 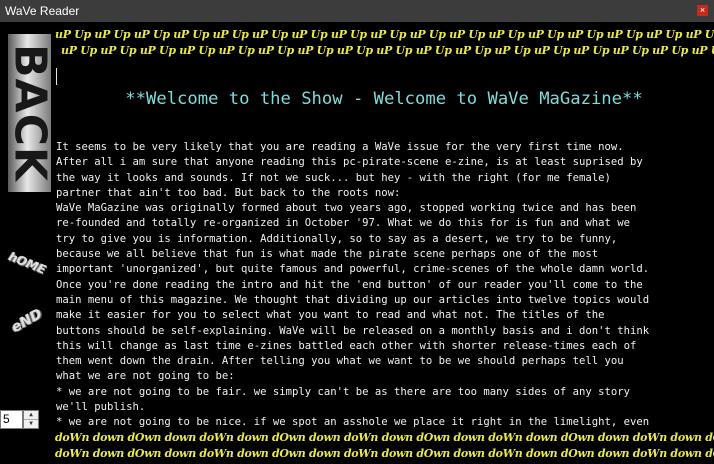 I want to click on page-spinner: ▲ ▼, so click(x=31, y=419).